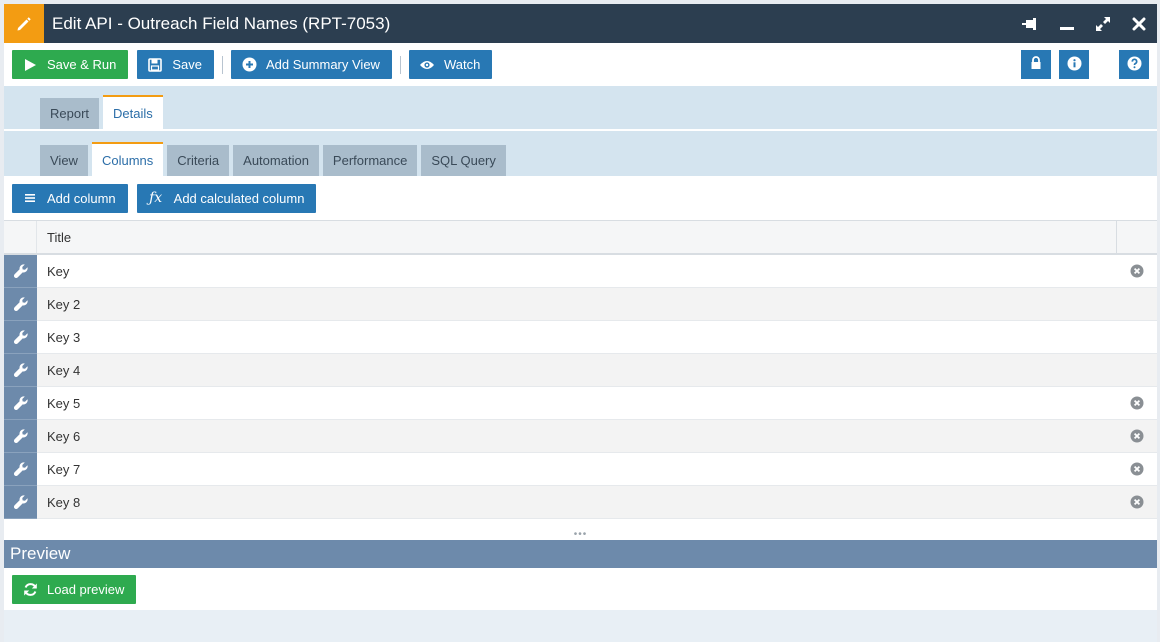 Image resolution: width=1160 pixels, height=642 pixels. I want to click on tab-label: Performance, so click(370, 160).